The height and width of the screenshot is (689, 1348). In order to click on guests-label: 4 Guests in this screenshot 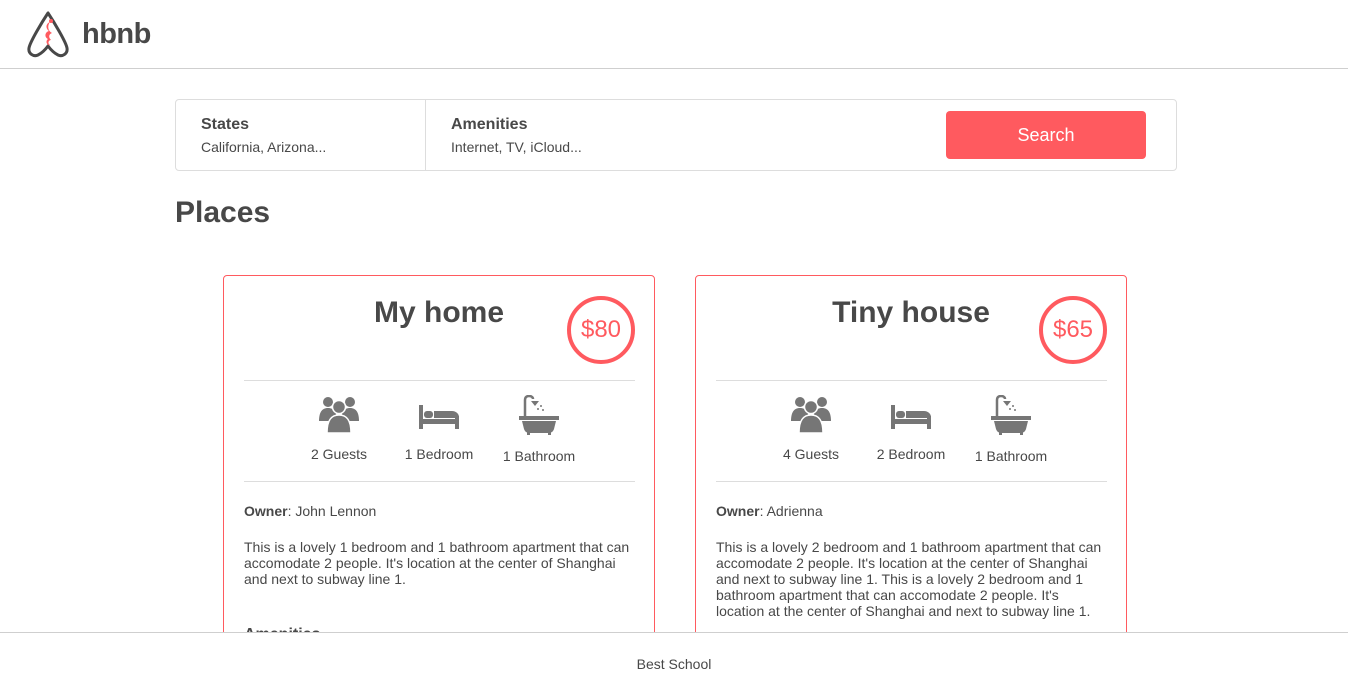, I will do `click(811, 454)`.